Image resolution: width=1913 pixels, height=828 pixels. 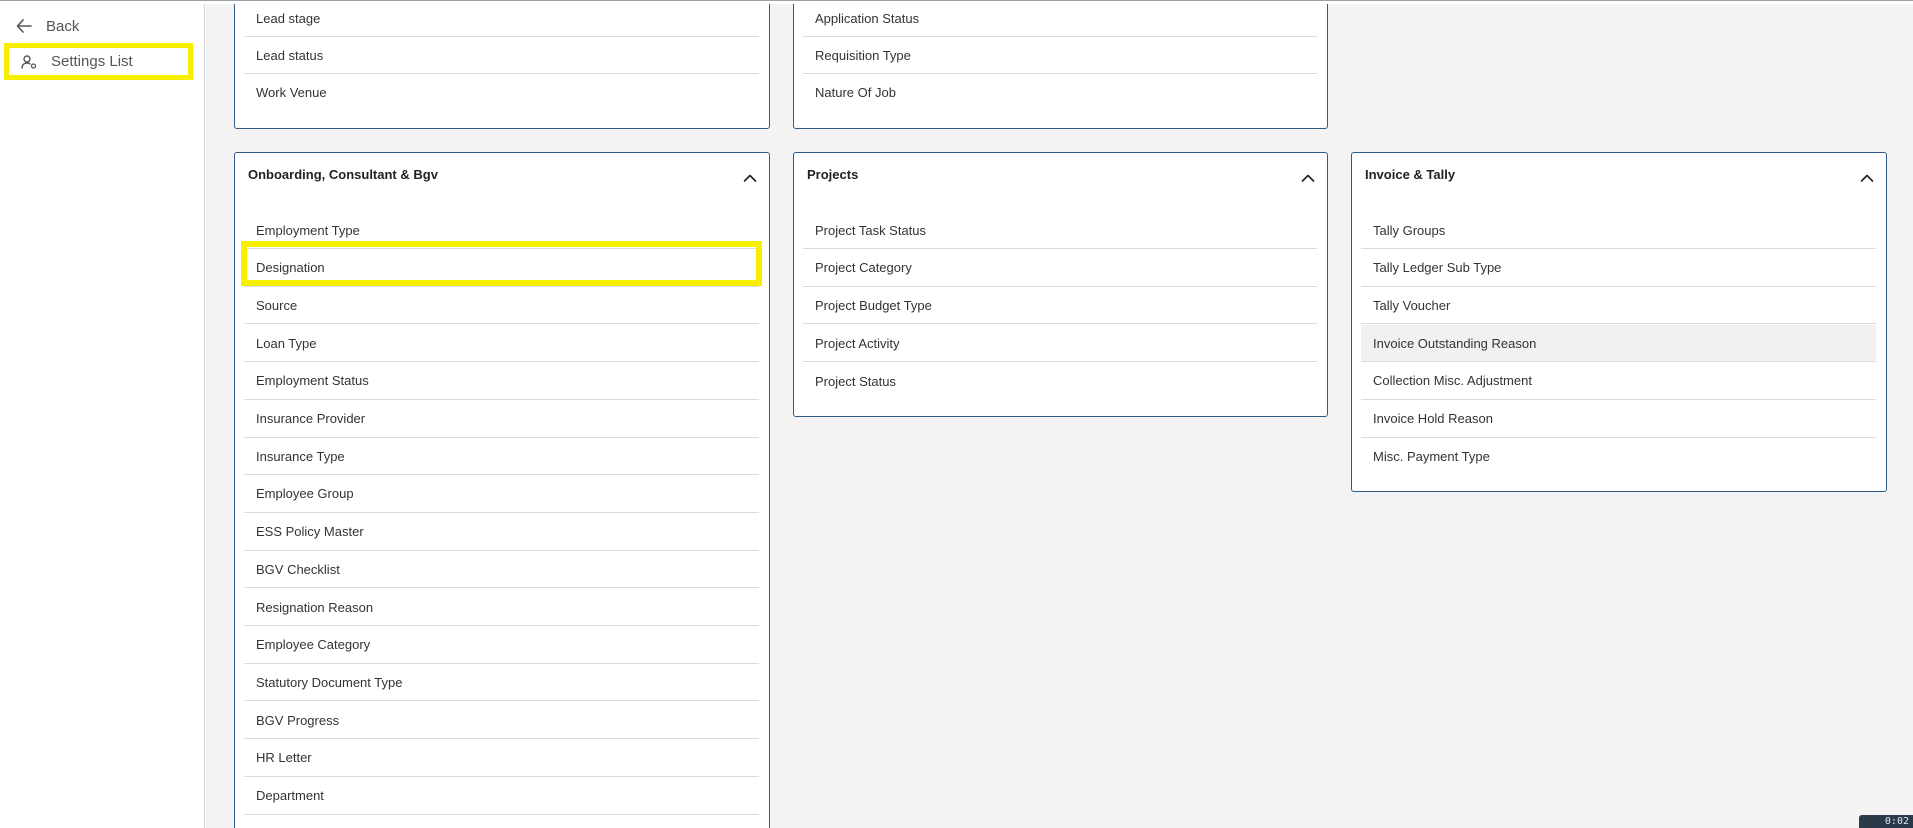 What do you see at coordinates (290, 795) in the screenshot?
I see `list-item-label: Department` at bounding box center [290, 795].